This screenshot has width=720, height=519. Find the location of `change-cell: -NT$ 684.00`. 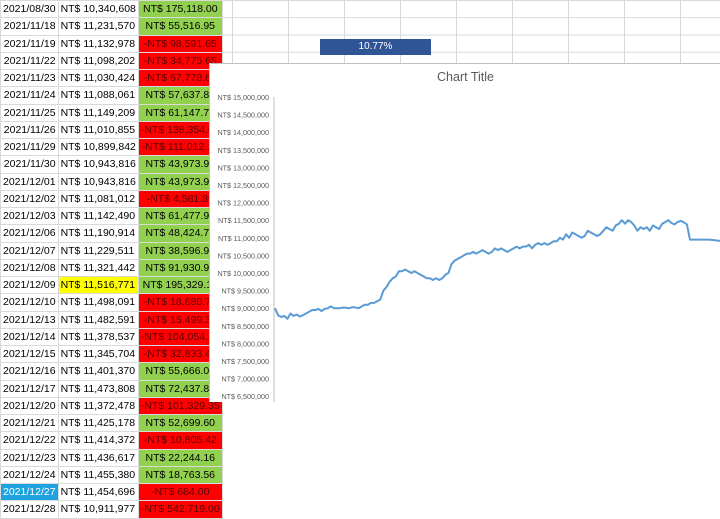

change-cell: -NT$ 684.00 is located at coordinates (180, 492).